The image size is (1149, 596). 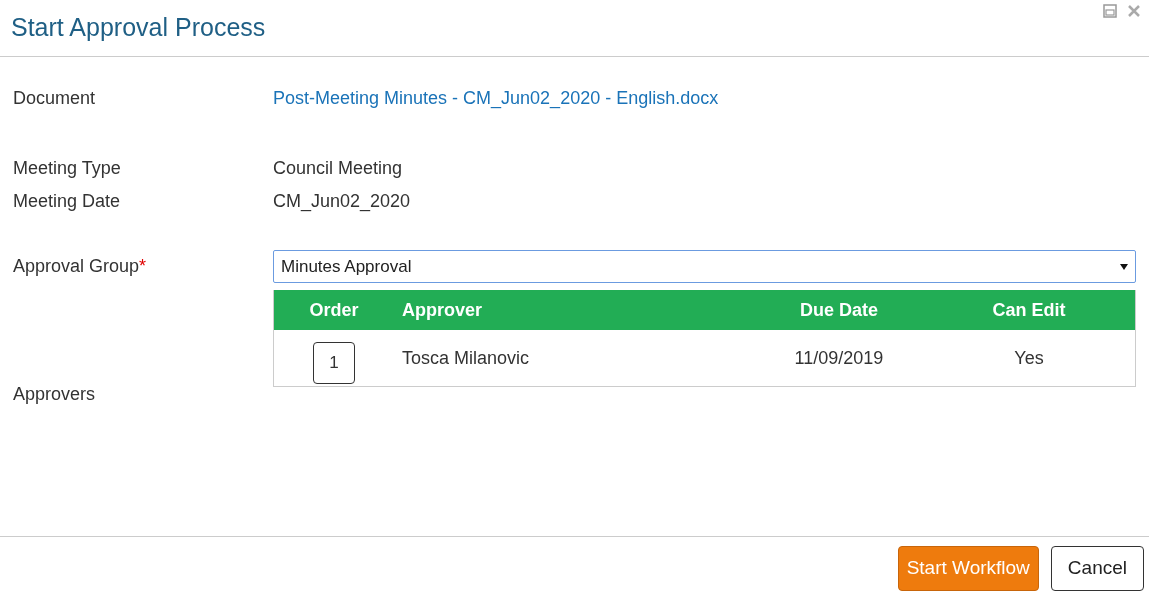 I want to click on field-label: Approval Group*, so click(x=80, y=266).